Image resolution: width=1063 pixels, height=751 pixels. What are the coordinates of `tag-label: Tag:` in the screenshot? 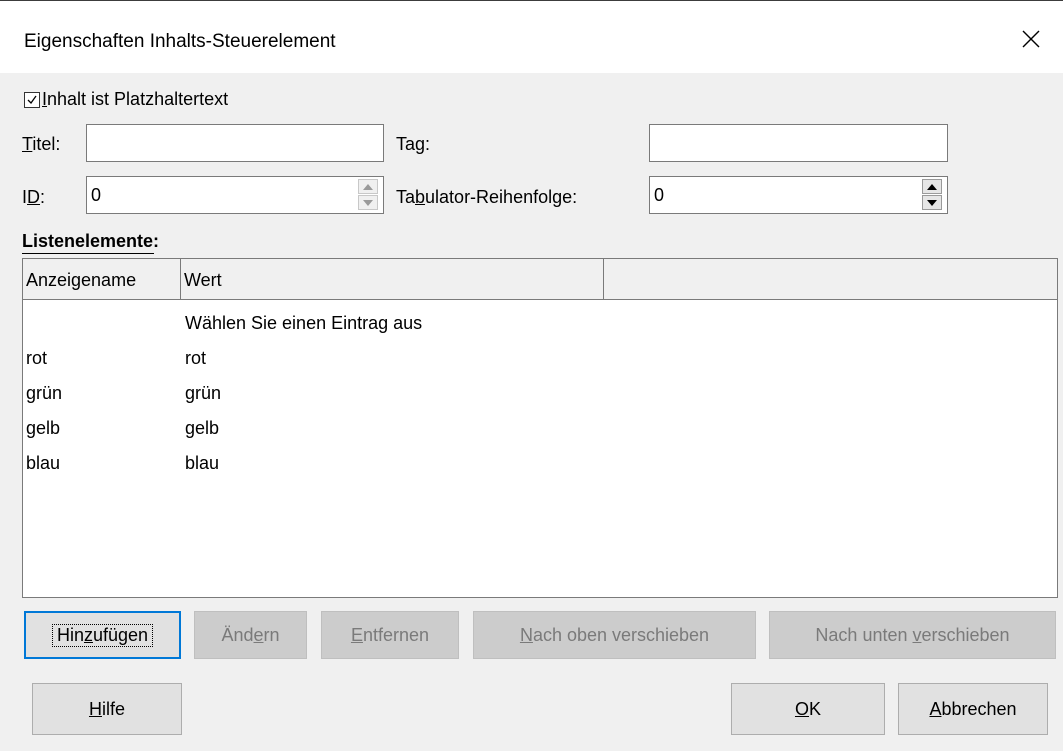 It's located at (413, 144).